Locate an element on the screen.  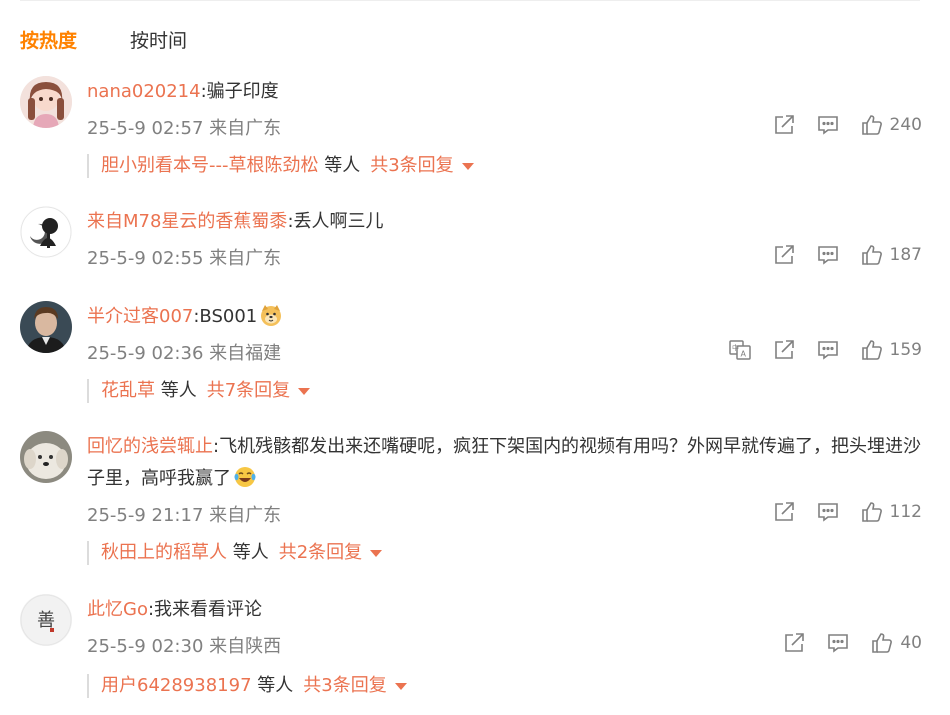
reply-usernames: 花乱草 is located at coordinates (128, 390).